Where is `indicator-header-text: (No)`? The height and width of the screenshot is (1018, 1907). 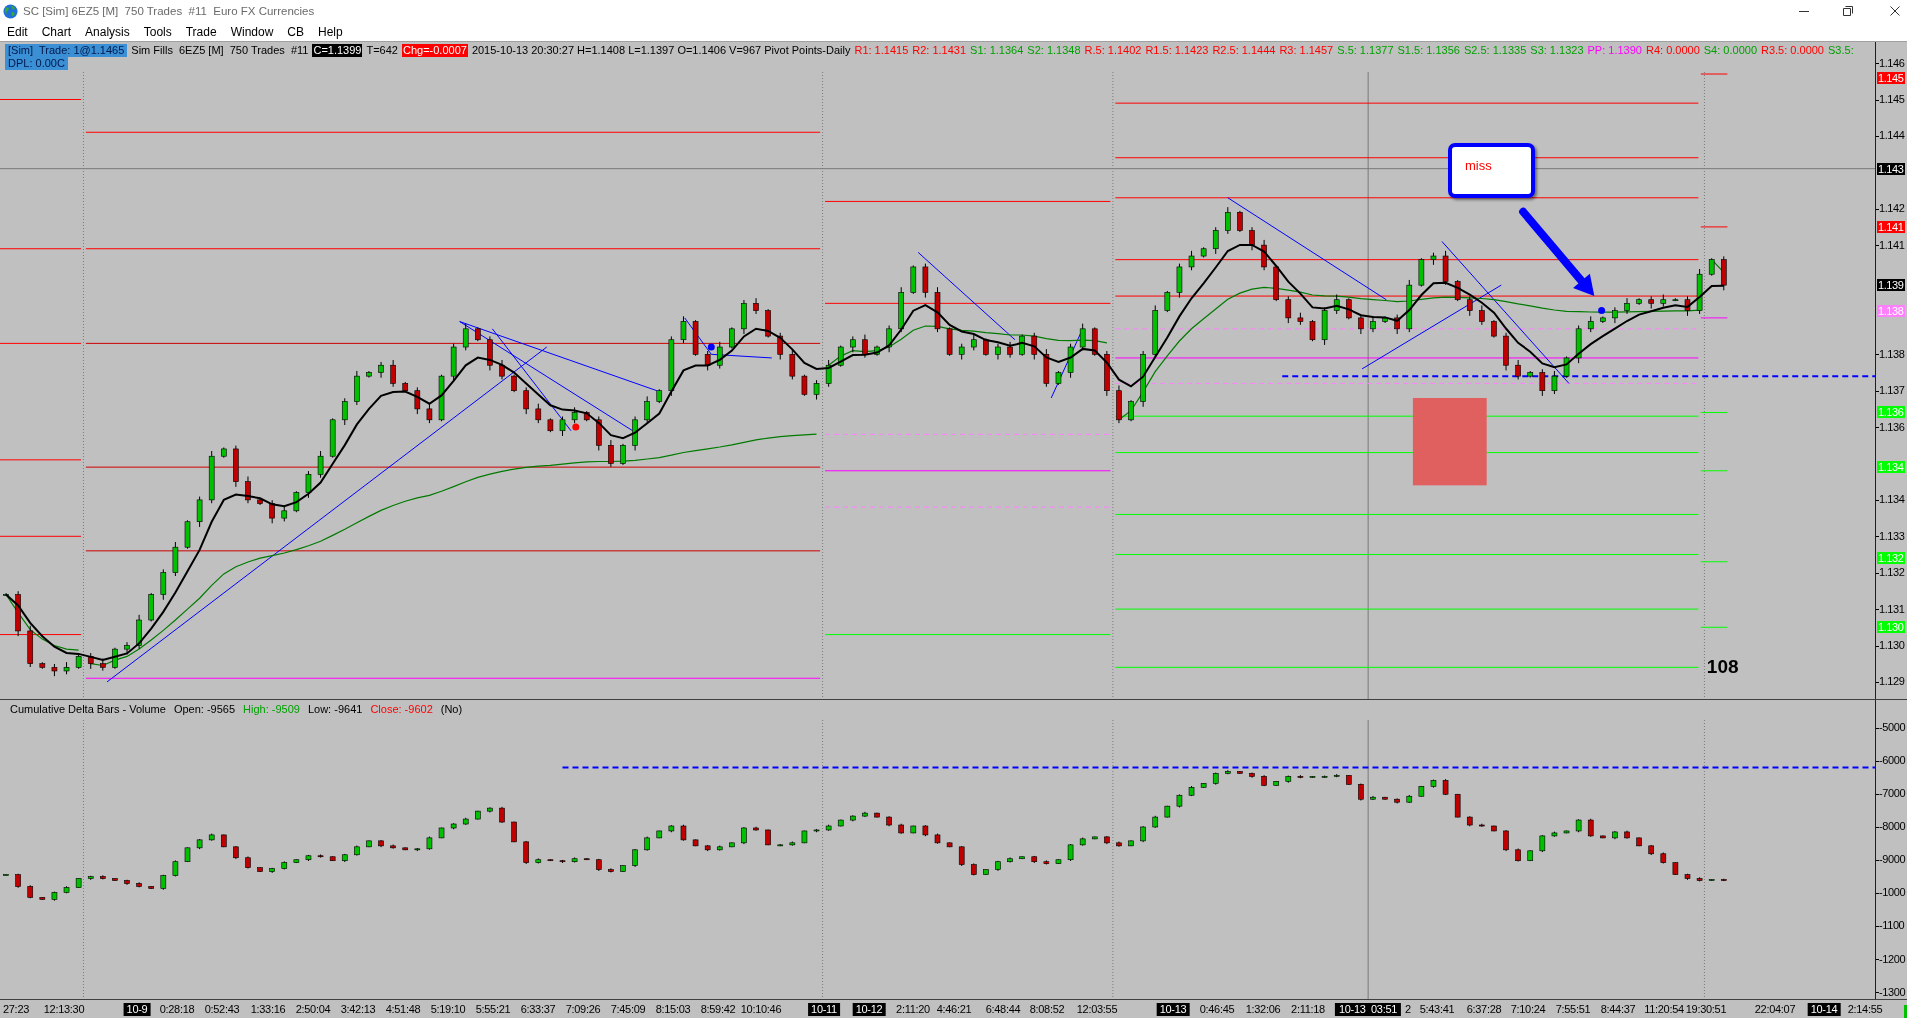
indicator-header-text: (No) is located at coordinates (451, 709).